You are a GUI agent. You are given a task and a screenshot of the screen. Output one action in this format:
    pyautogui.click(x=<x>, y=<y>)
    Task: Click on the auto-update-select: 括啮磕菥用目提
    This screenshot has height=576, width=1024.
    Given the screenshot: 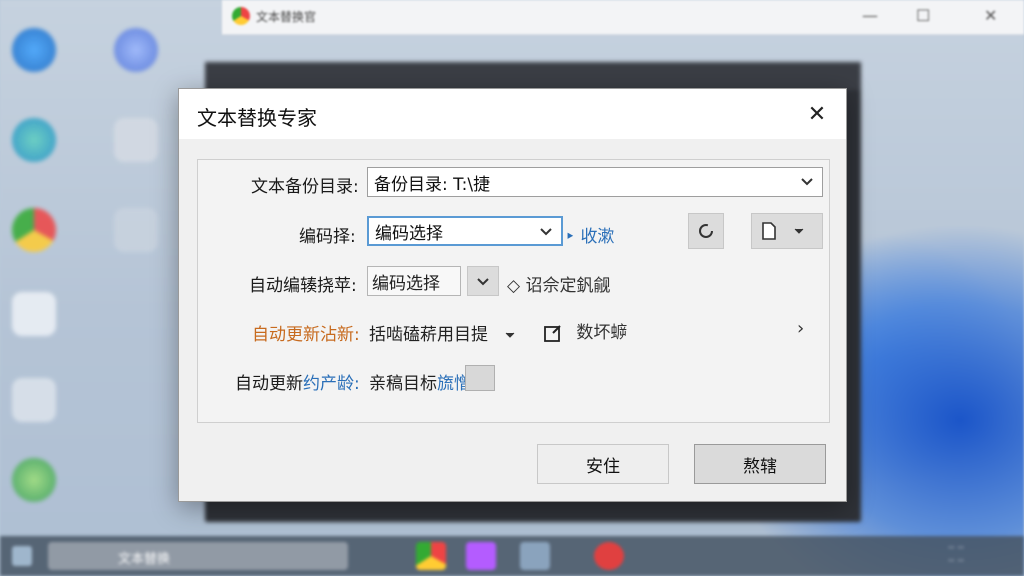 What is the action you would take?
    pyautogui.click(x=443, y=332)
    